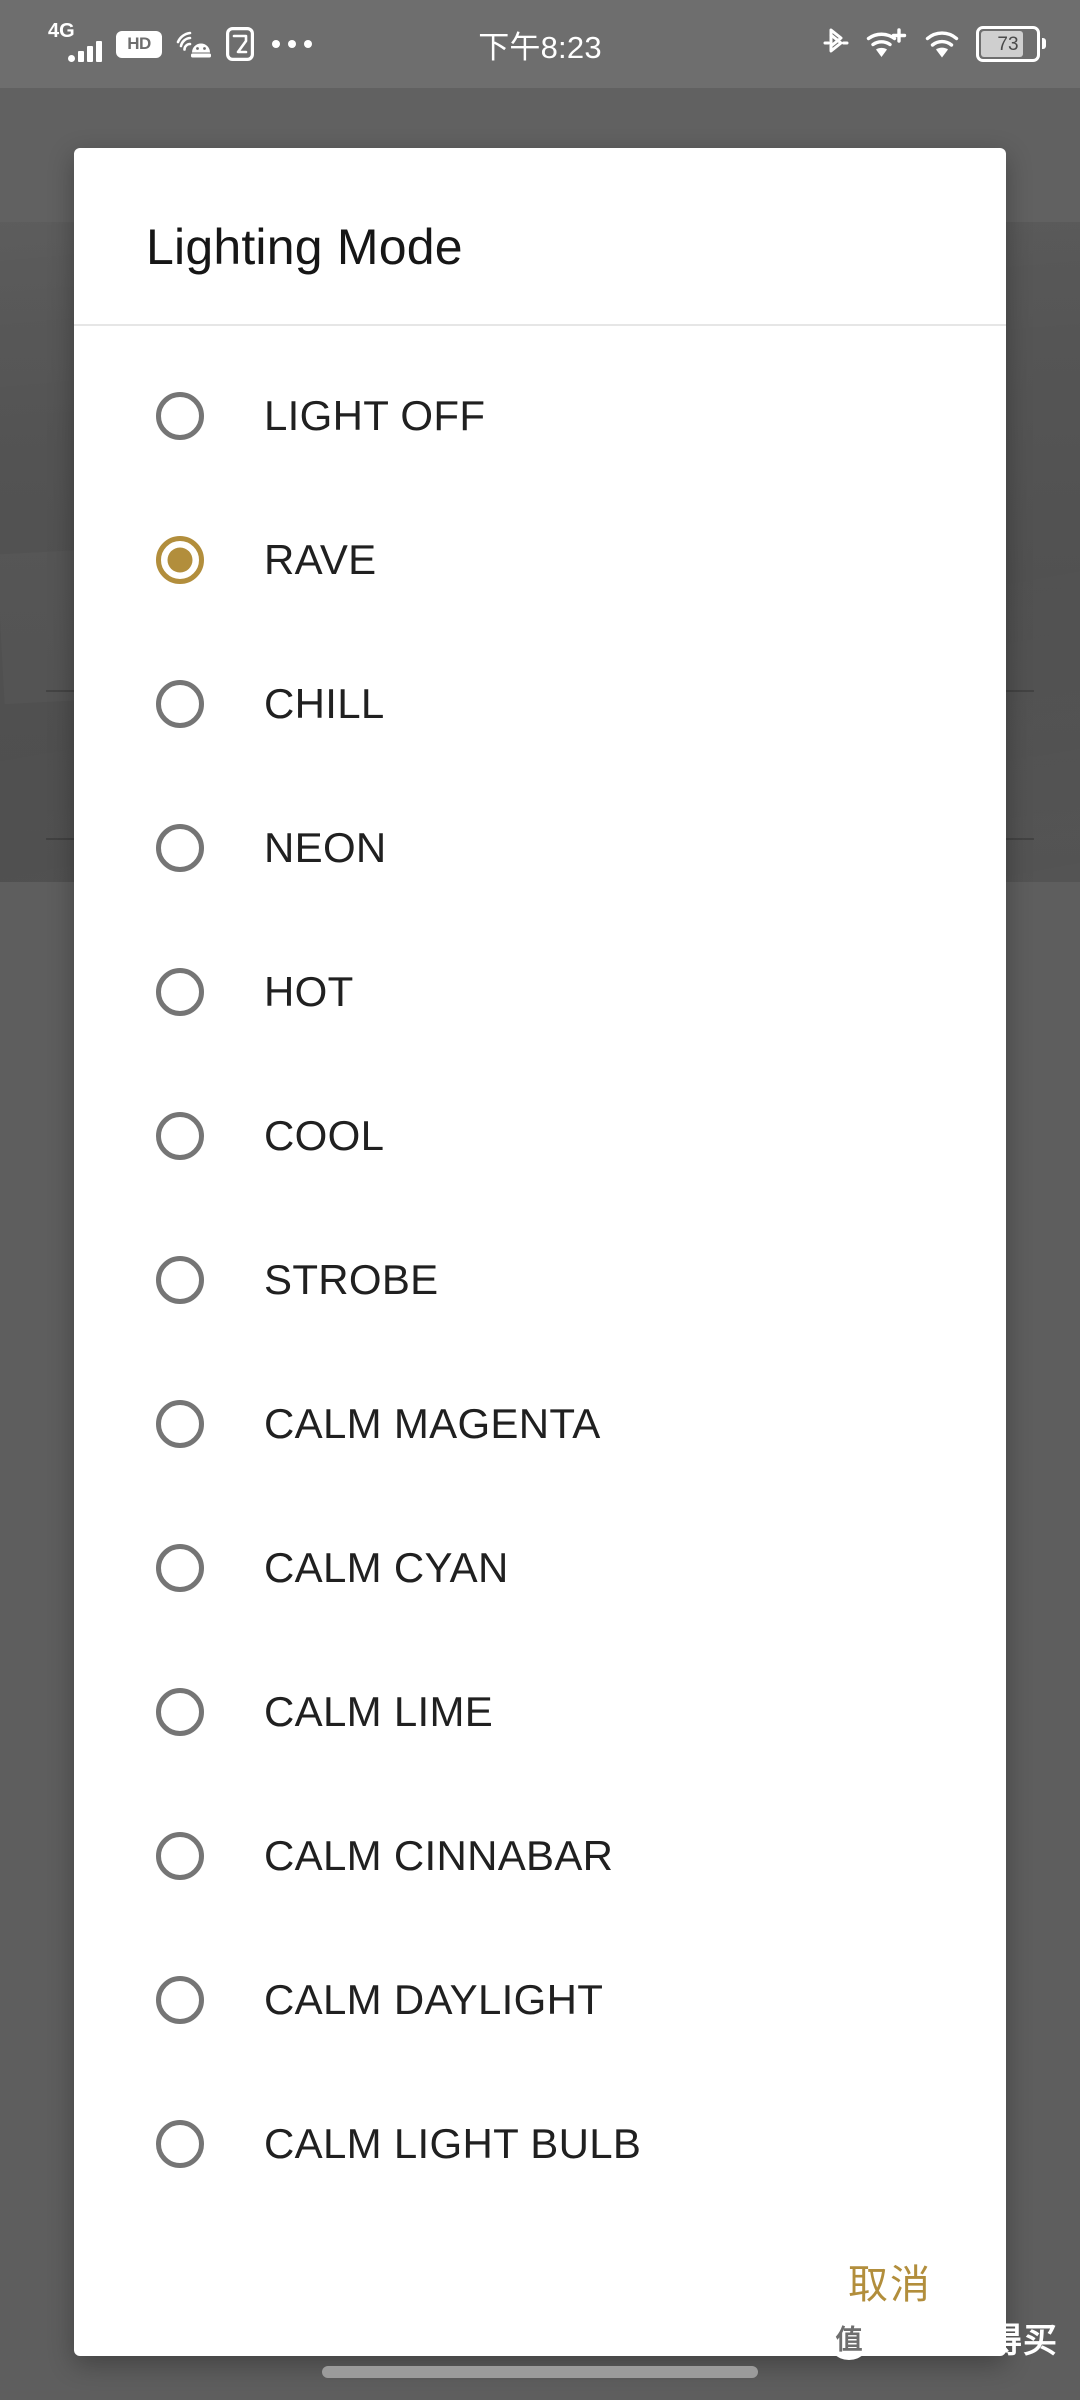  I want to click on lighting-mode-option-label: CALM LIME, so click(379, 1711).